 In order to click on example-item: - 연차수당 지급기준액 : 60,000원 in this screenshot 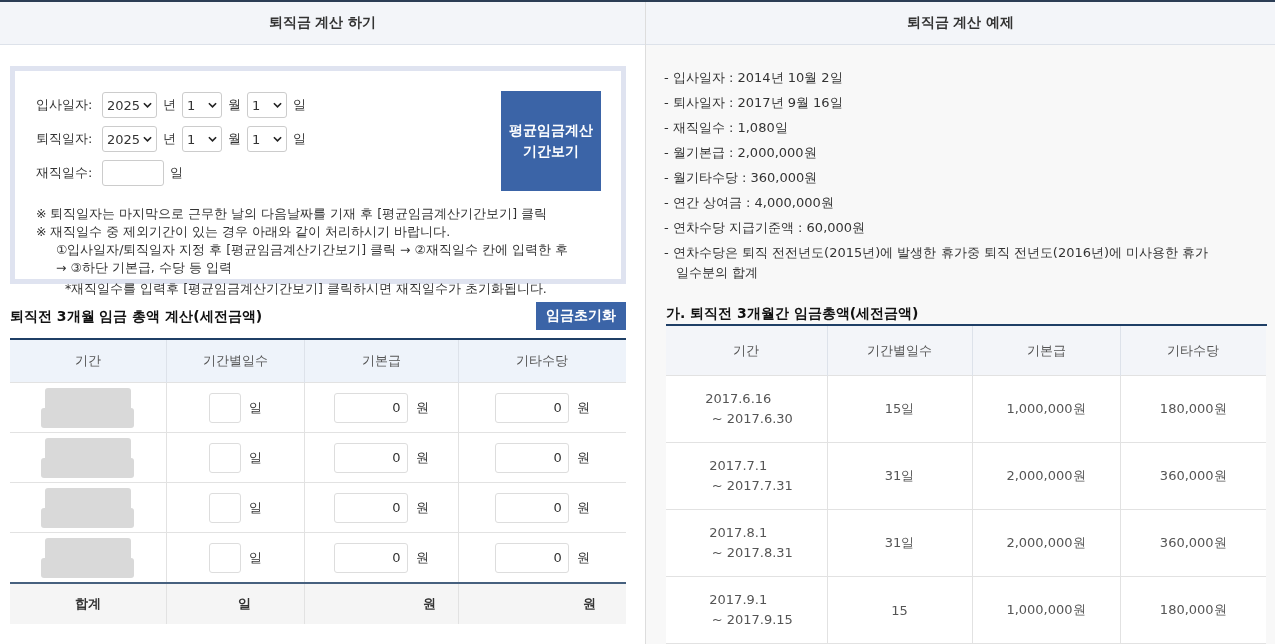, I will do `click(765, 228)`.